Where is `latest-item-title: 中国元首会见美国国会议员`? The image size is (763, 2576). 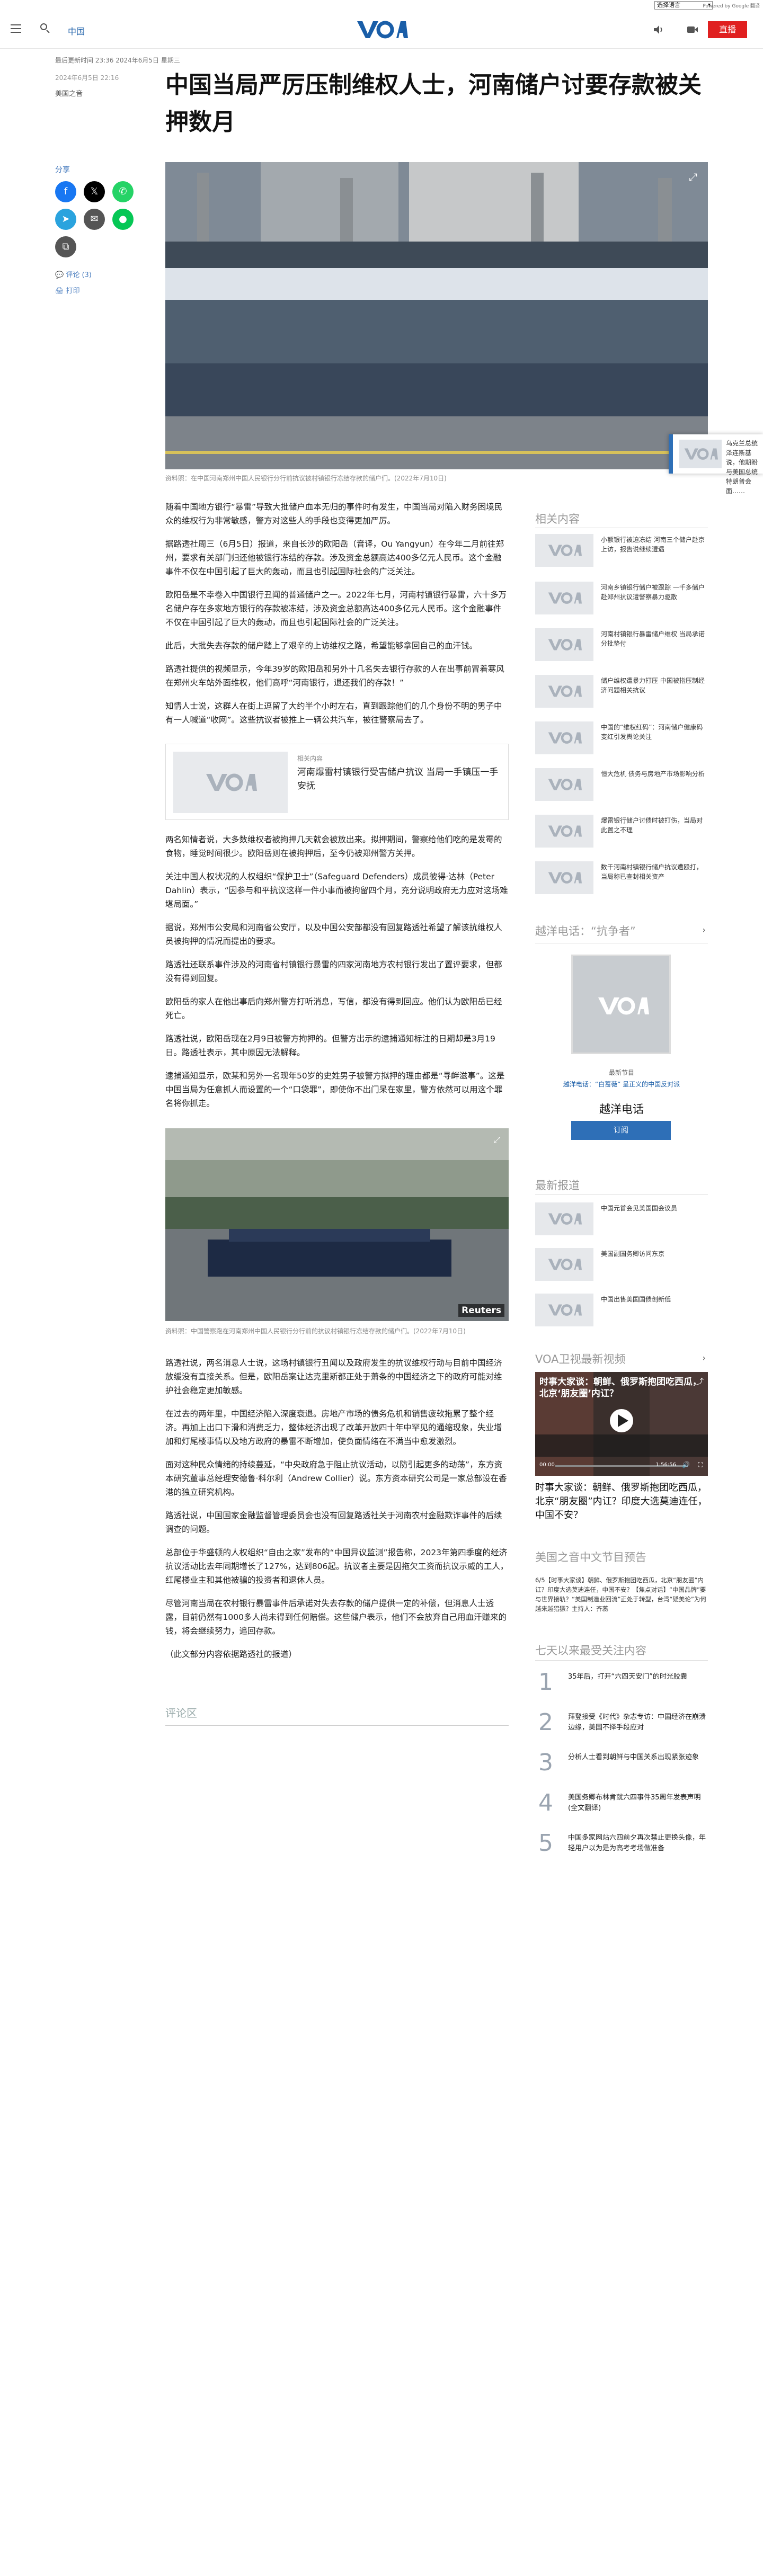 latest-item-title: 中国元首会见美国国会议员 is located at coordinates (639, 1208).